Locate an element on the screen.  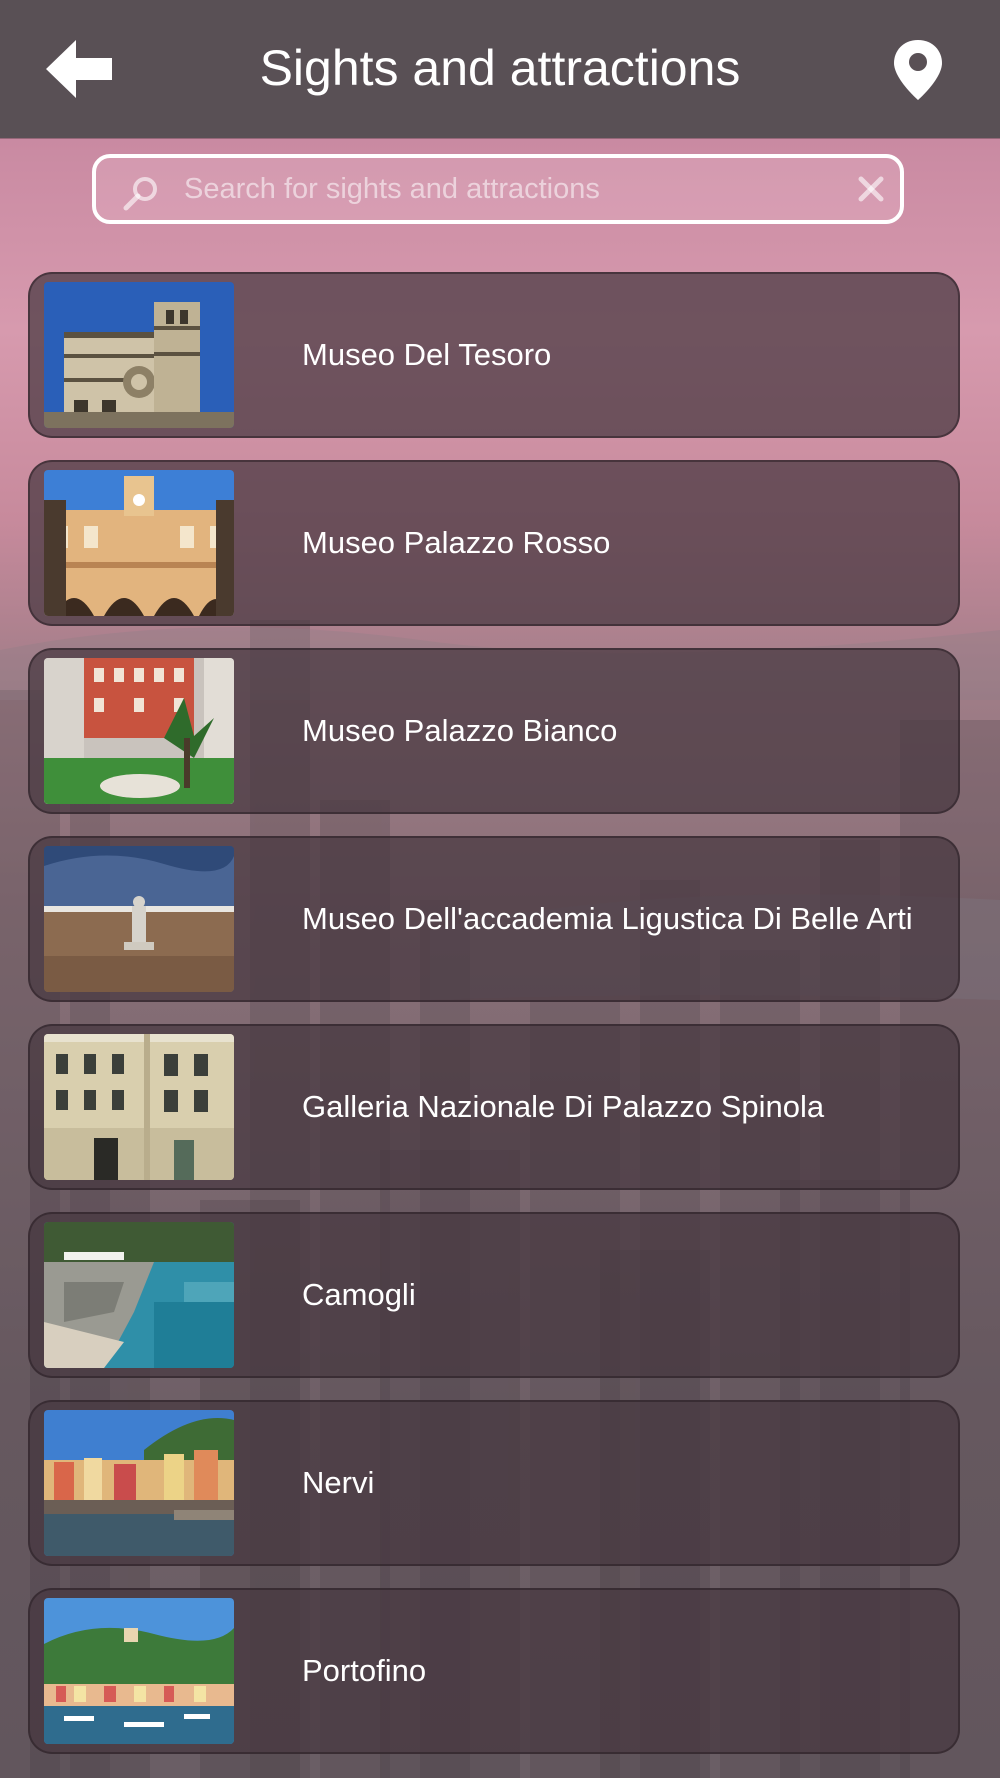
list-item: Museo Palazzo Rosso is located at coordinates (494, 543).